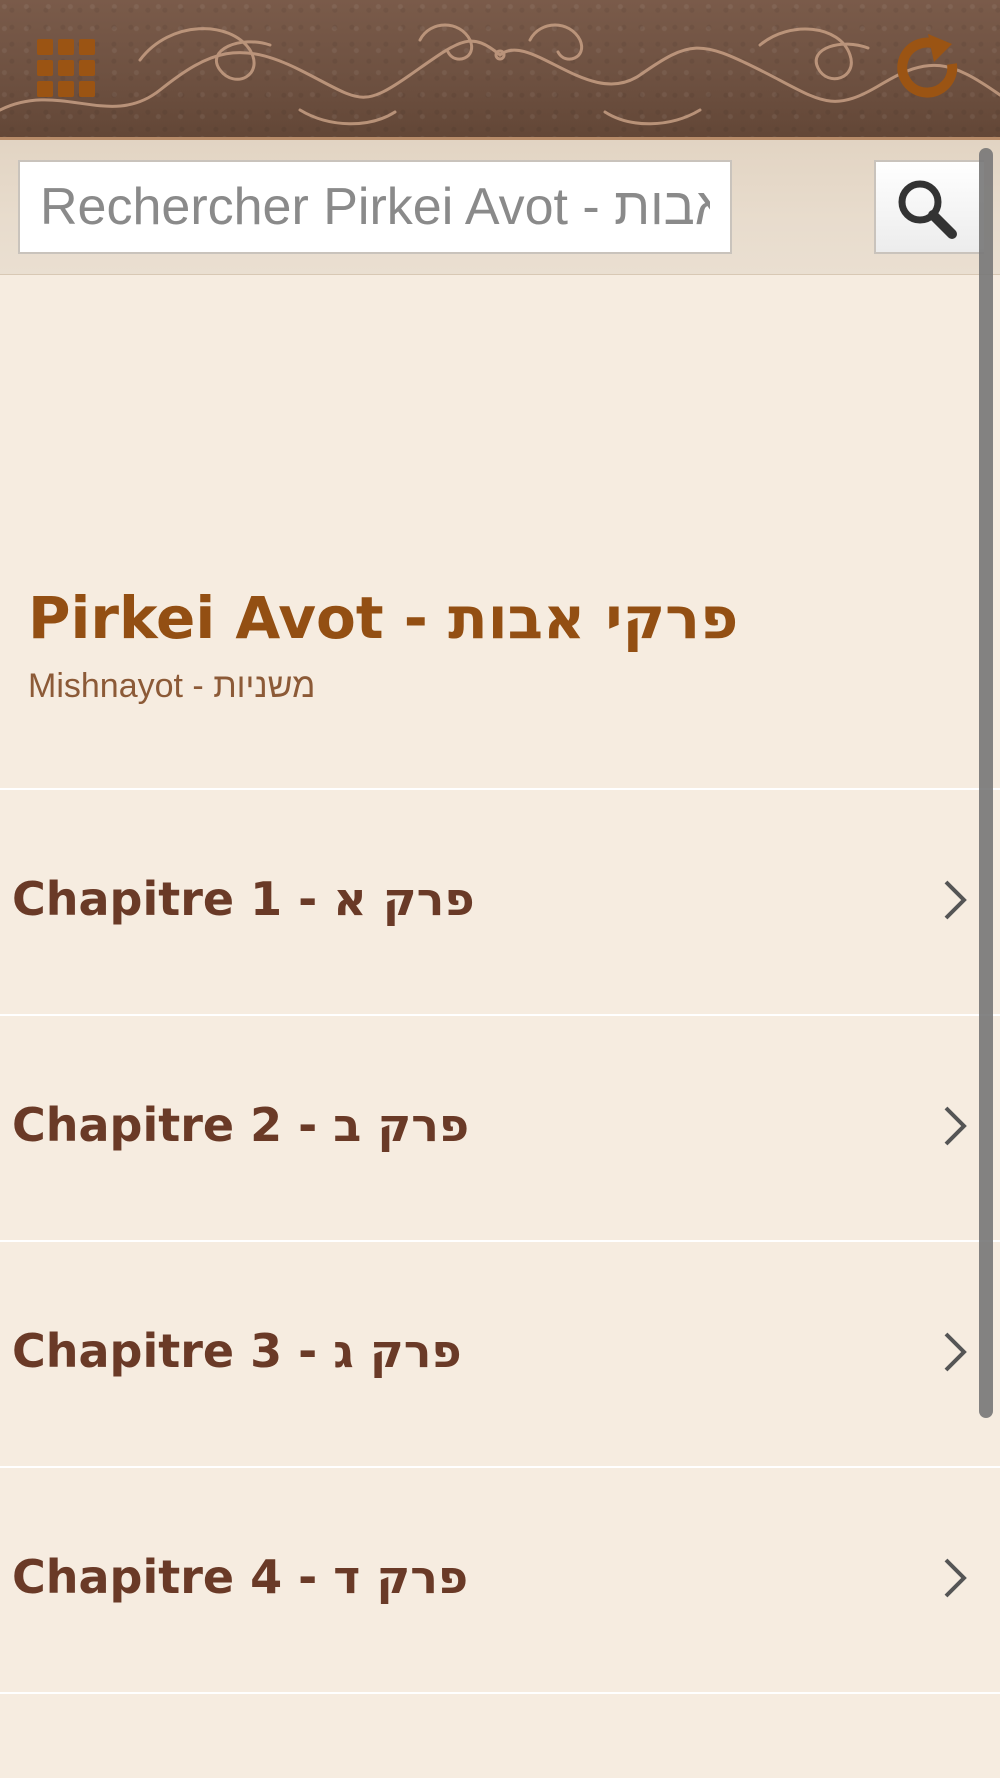 This screenshot has width=1000, height=1778. What do you see at coordinates (240, 1577) in the screenshot?
I see `chapter-label: Chapitre 4 - פרק ד` at bounding box center [240, 1577].